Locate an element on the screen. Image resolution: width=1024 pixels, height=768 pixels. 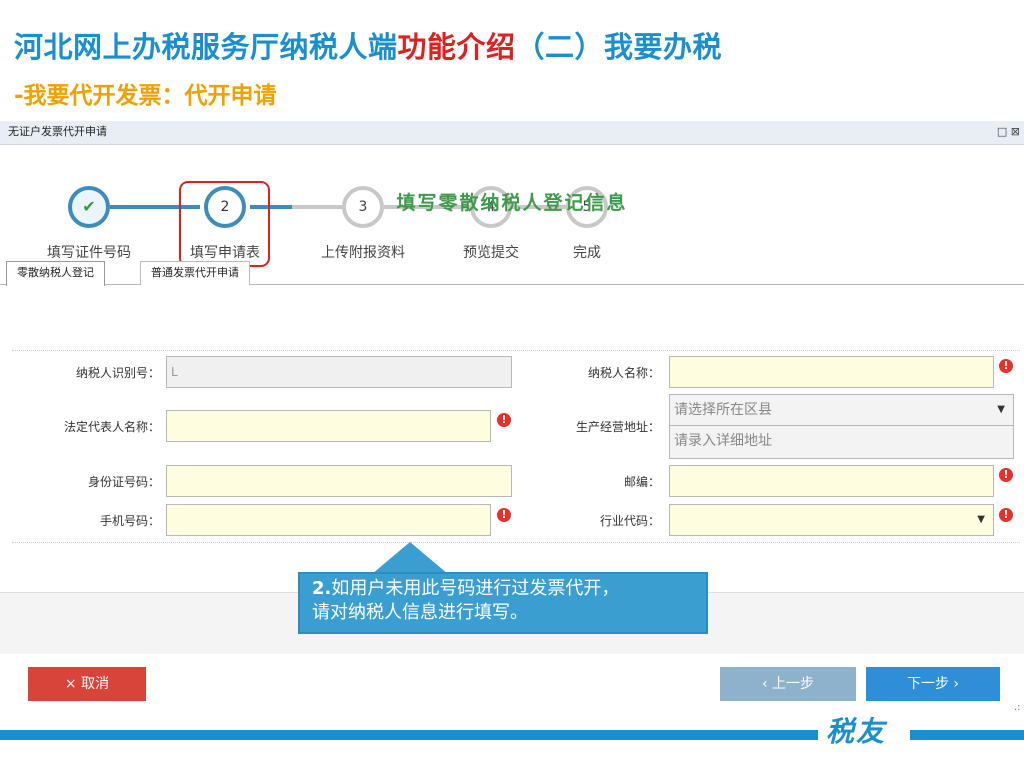
taxpayer-name-field is located at coordinates (831, 372).